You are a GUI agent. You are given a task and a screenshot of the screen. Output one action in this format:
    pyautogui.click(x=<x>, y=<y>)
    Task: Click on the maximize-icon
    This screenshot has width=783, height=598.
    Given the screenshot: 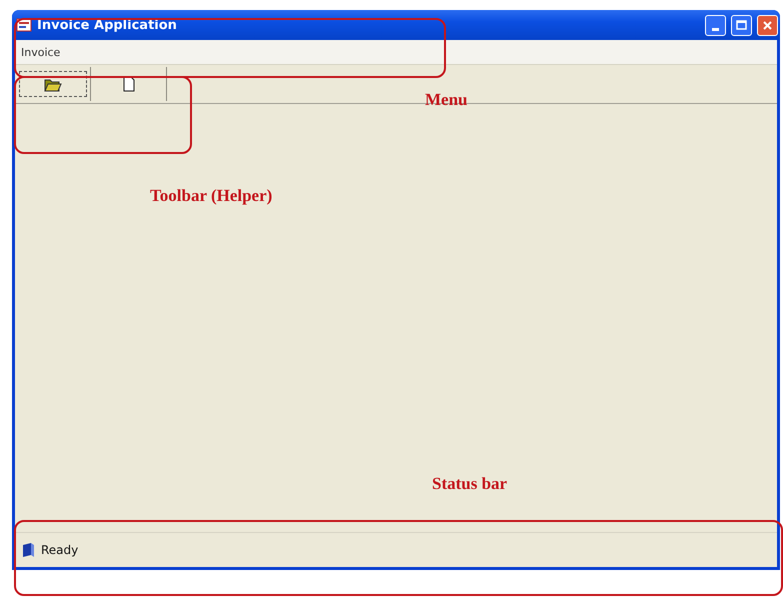 What is the action you would take?
    pyautogui.click(x=741, y=25)
    